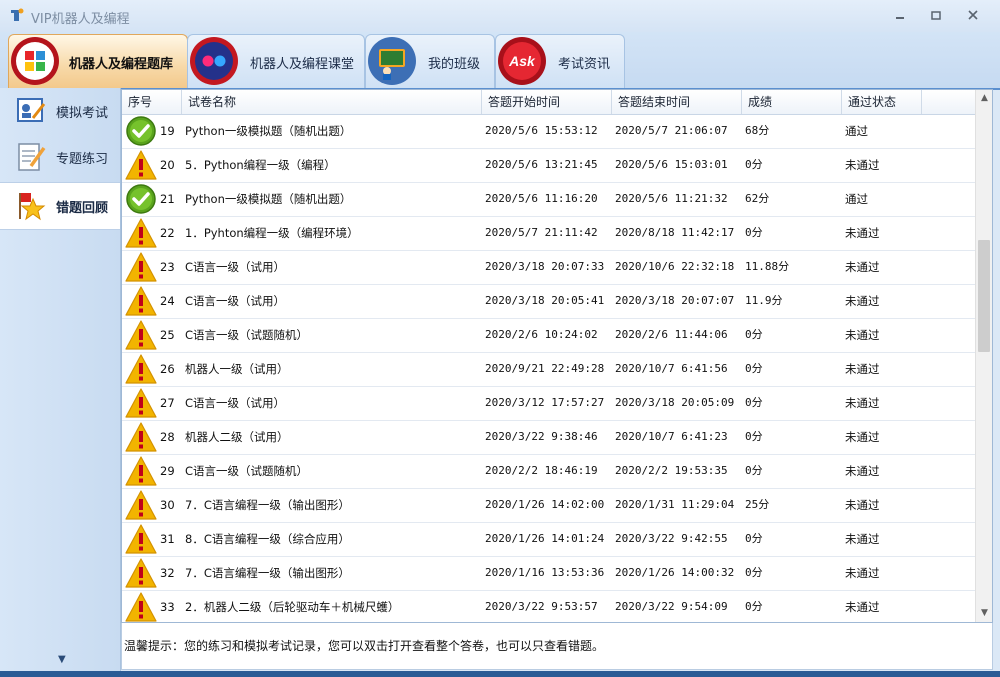  Describe the element at coordinates (541, 470) in the screenshot. I see `cell-start: 2020/2/2 18:46:19` at that location.